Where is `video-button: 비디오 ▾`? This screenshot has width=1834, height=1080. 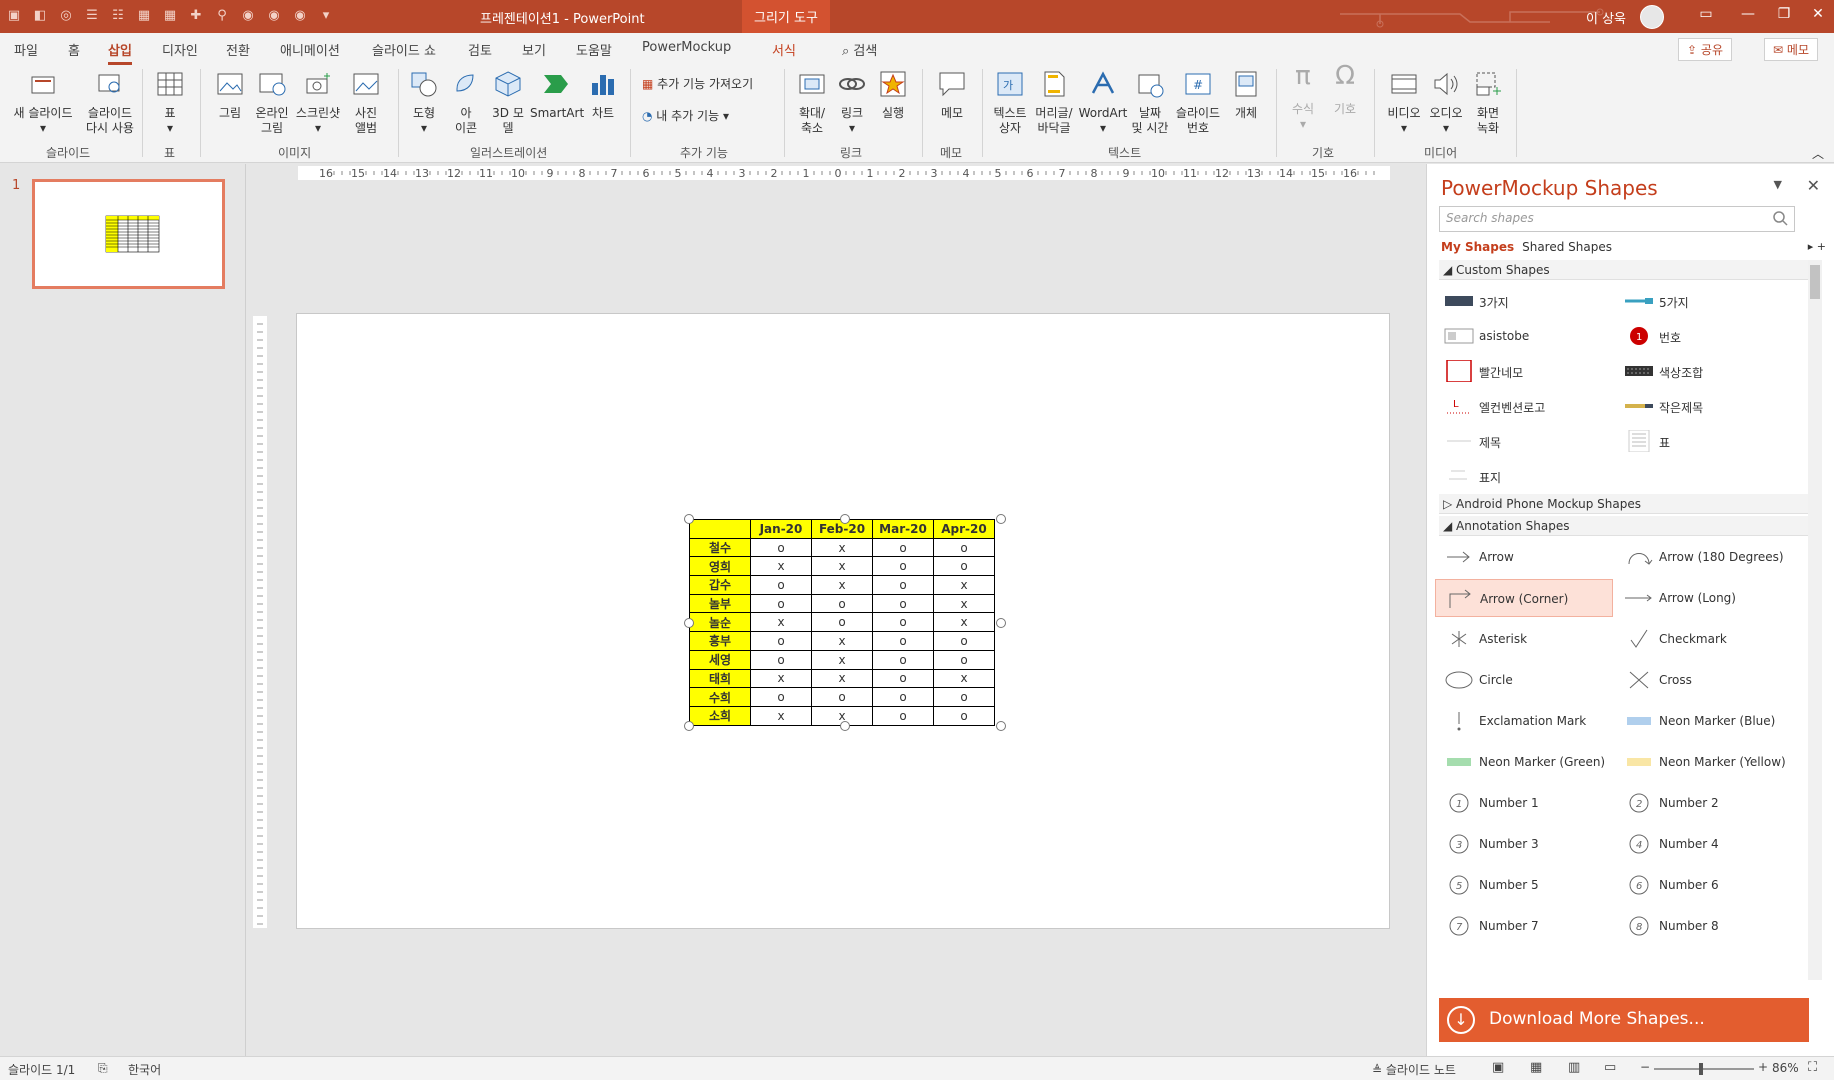
video-button: 비디오 ▾ is located at coordinates (1404, 102).